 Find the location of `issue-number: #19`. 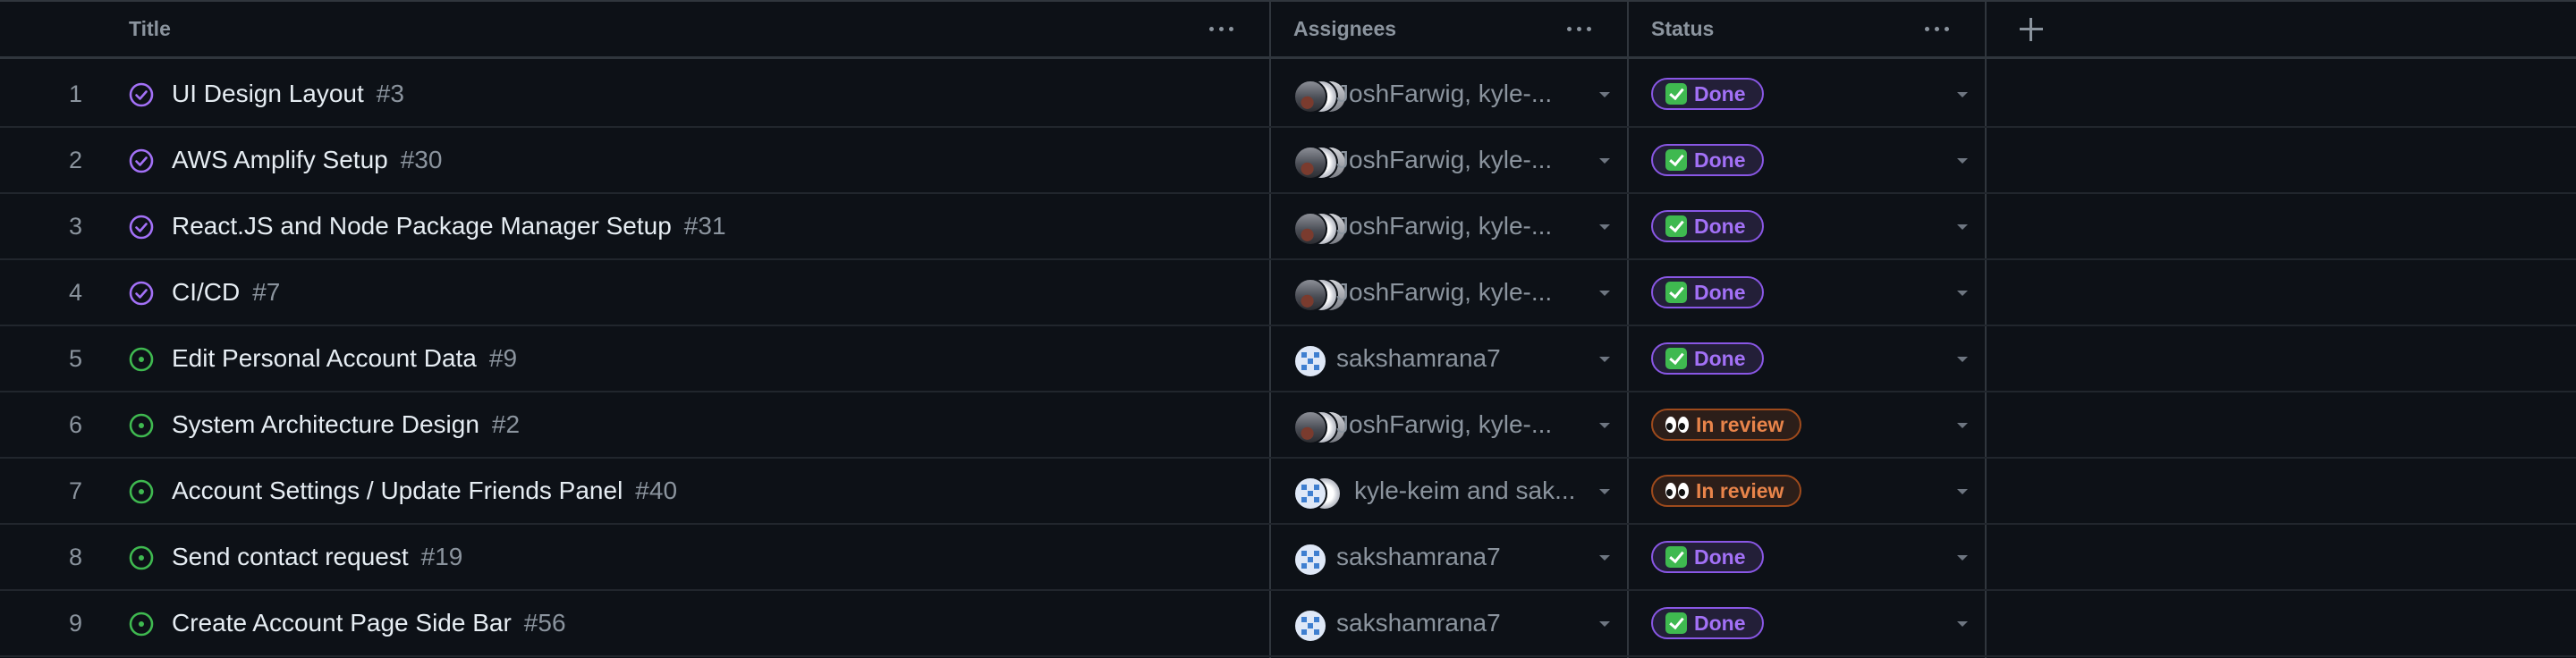

issue-number: #19 is located at coordinates (441, 556).